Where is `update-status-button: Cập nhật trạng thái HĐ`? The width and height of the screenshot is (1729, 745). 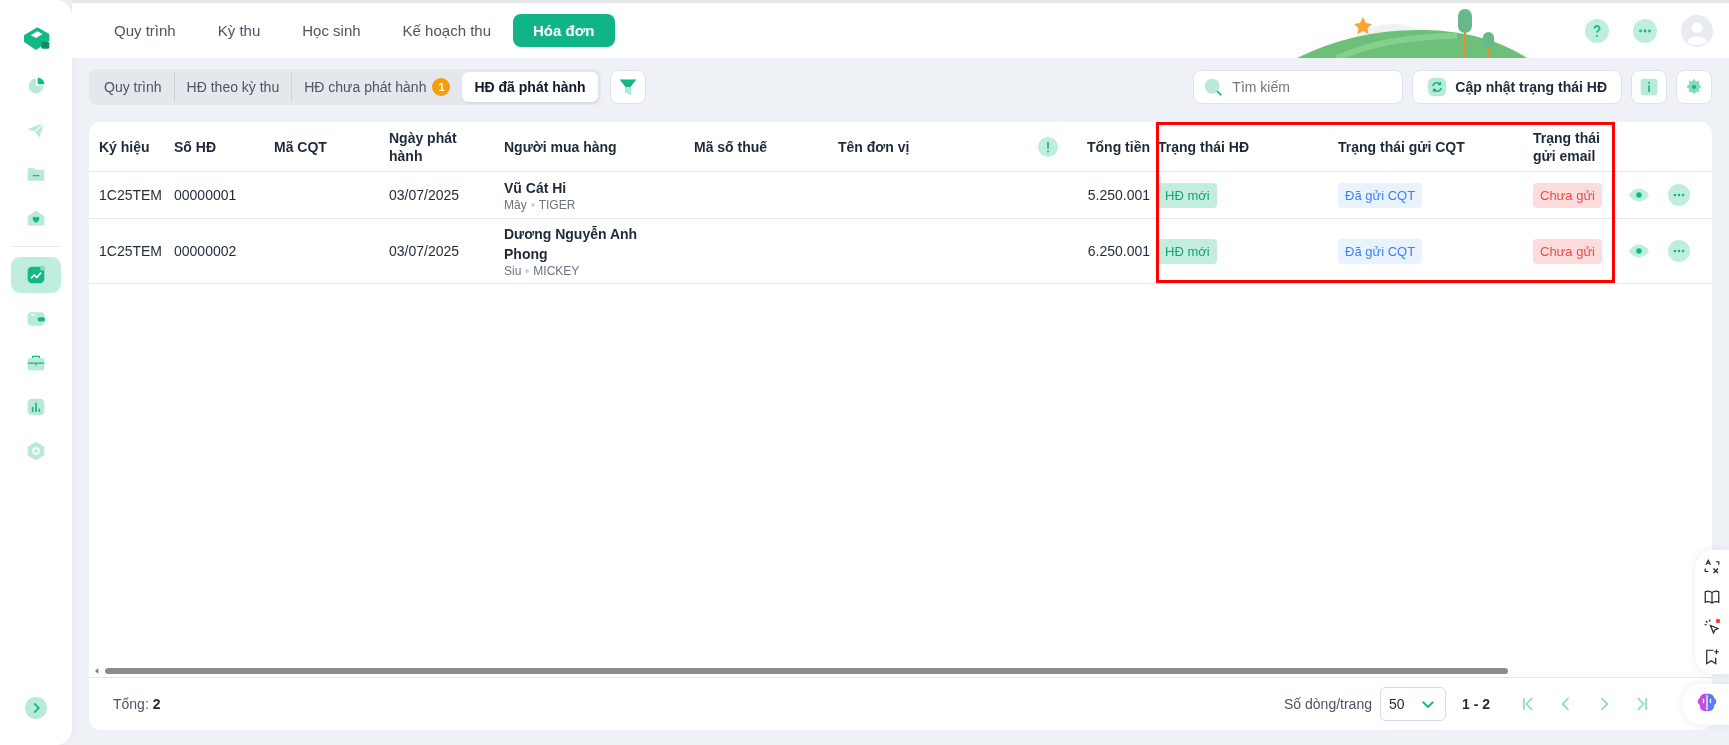
update-status-button: Cập nhật trạng thái HĐ is located at coordinates (1517, 87).